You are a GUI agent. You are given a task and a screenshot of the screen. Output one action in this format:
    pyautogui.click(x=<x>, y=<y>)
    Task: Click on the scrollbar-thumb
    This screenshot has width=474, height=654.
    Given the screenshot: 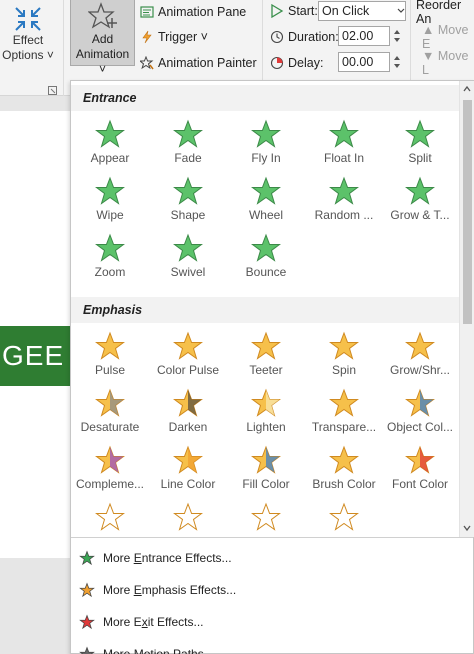 What is the action you would take?
    pyautogui.click(x=467, y=212)
    